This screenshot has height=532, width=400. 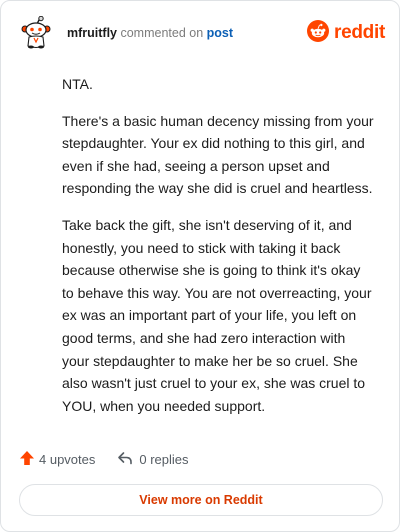 I want to click on username-link: mfruitfly, so click(x=92, y=33).